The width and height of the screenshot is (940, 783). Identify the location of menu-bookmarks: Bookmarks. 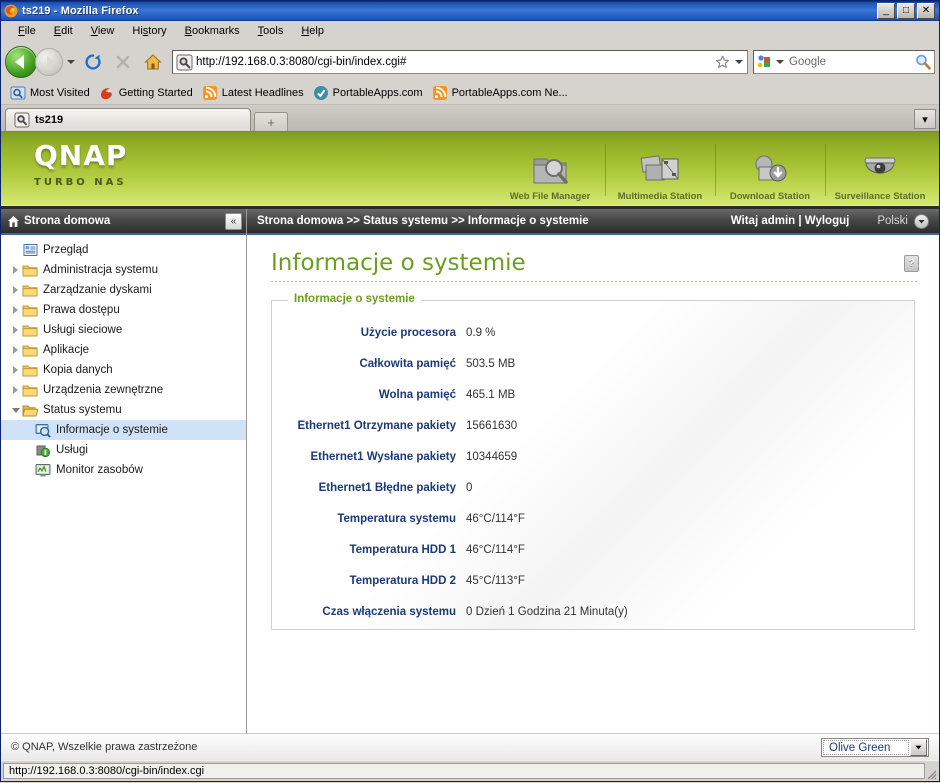
(212, 31).